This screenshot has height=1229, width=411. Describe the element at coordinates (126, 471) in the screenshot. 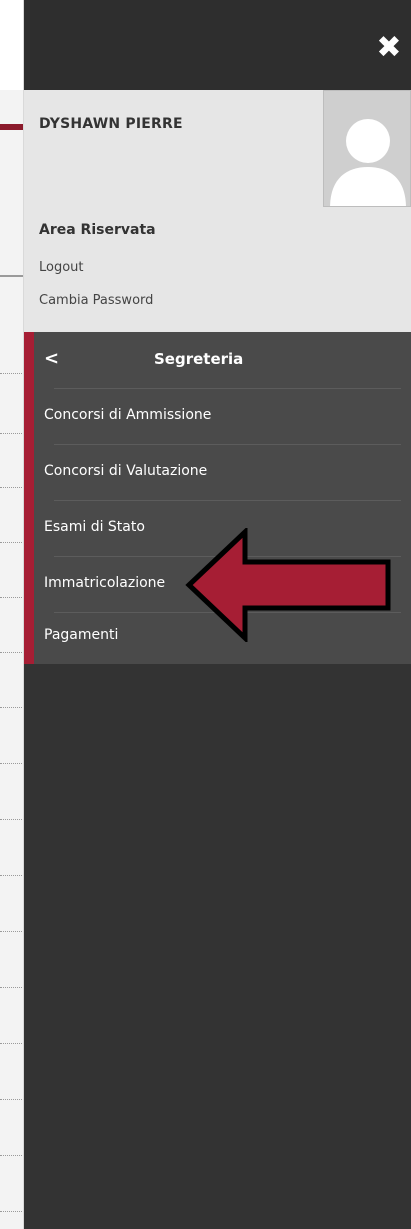

I see `menu-item-label: Concorsi di Valutazione` at that location.